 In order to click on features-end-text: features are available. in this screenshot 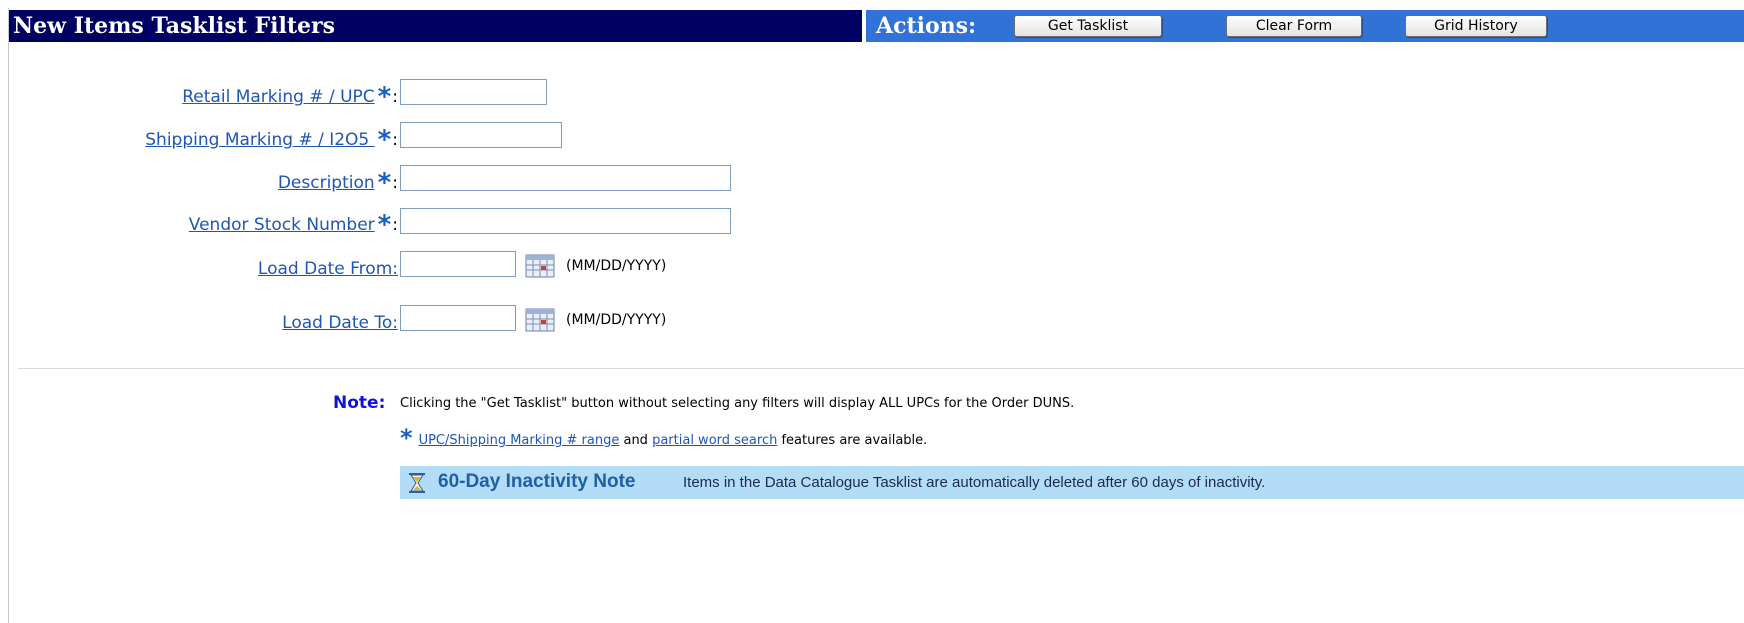, I will do `click(852, 440)`.